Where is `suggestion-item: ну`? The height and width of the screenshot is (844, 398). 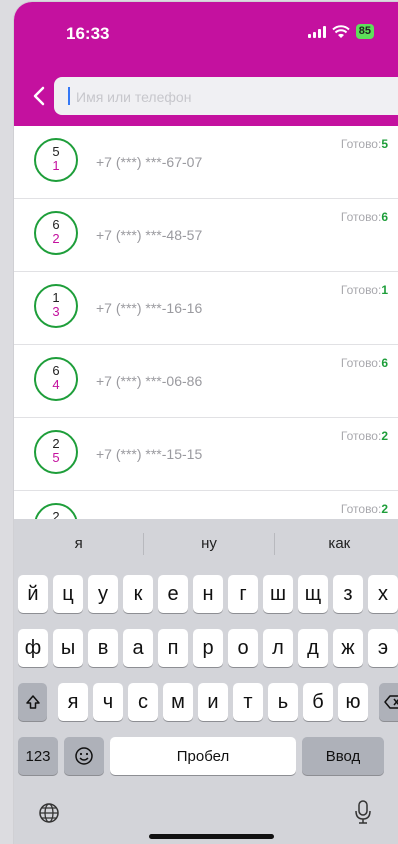 suggestion-item: ну is located at coordinates (209, 544).